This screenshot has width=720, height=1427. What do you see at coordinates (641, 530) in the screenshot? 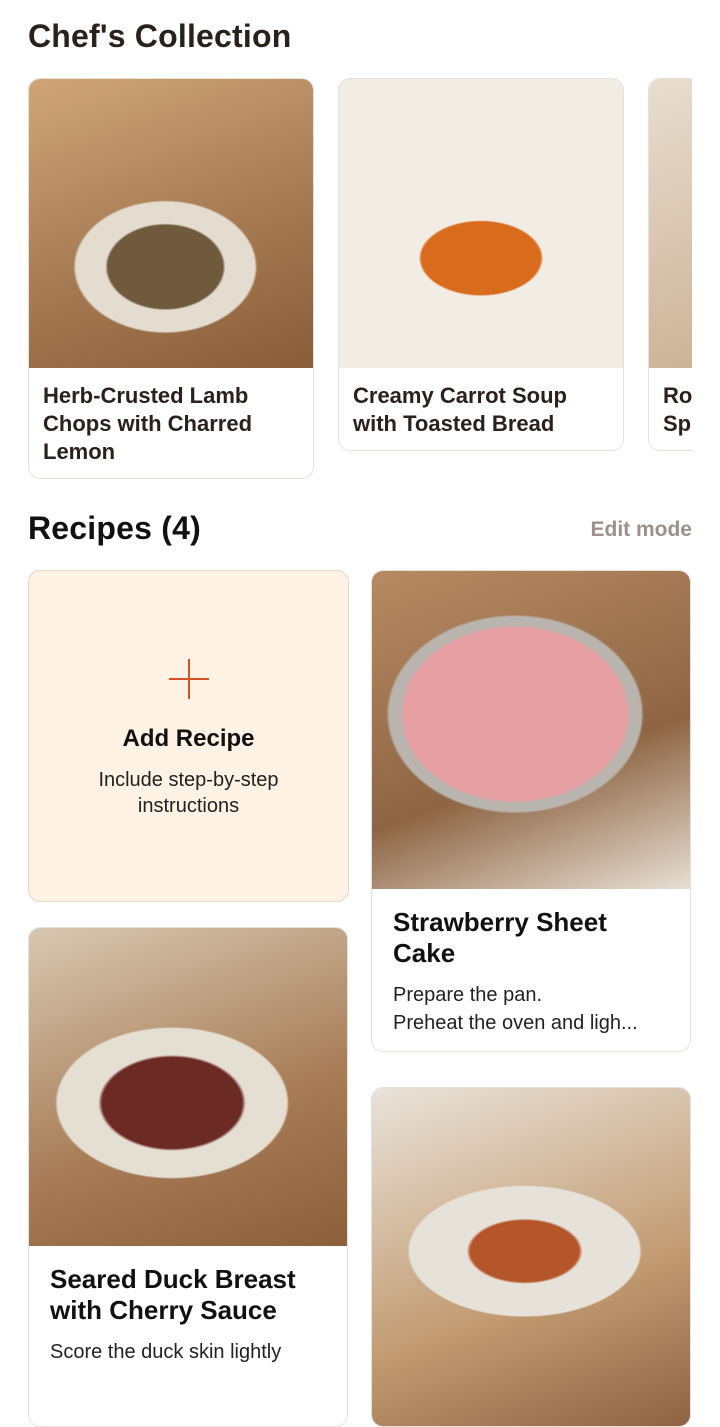
I see `edit-mode-button: Edit mode` at bounding box center [641, 530].